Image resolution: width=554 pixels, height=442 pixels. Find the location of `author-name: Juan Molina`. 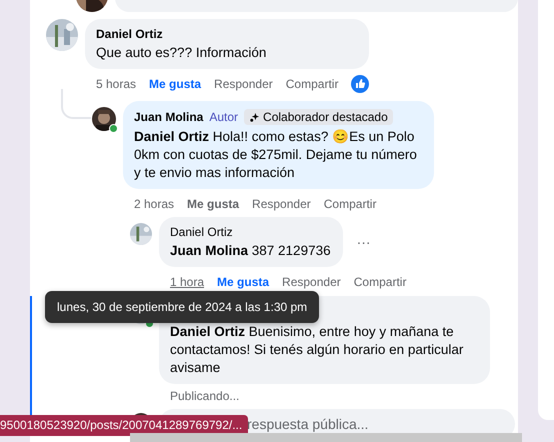

author-name: Juan Molina is located at coordinates (169, 117).